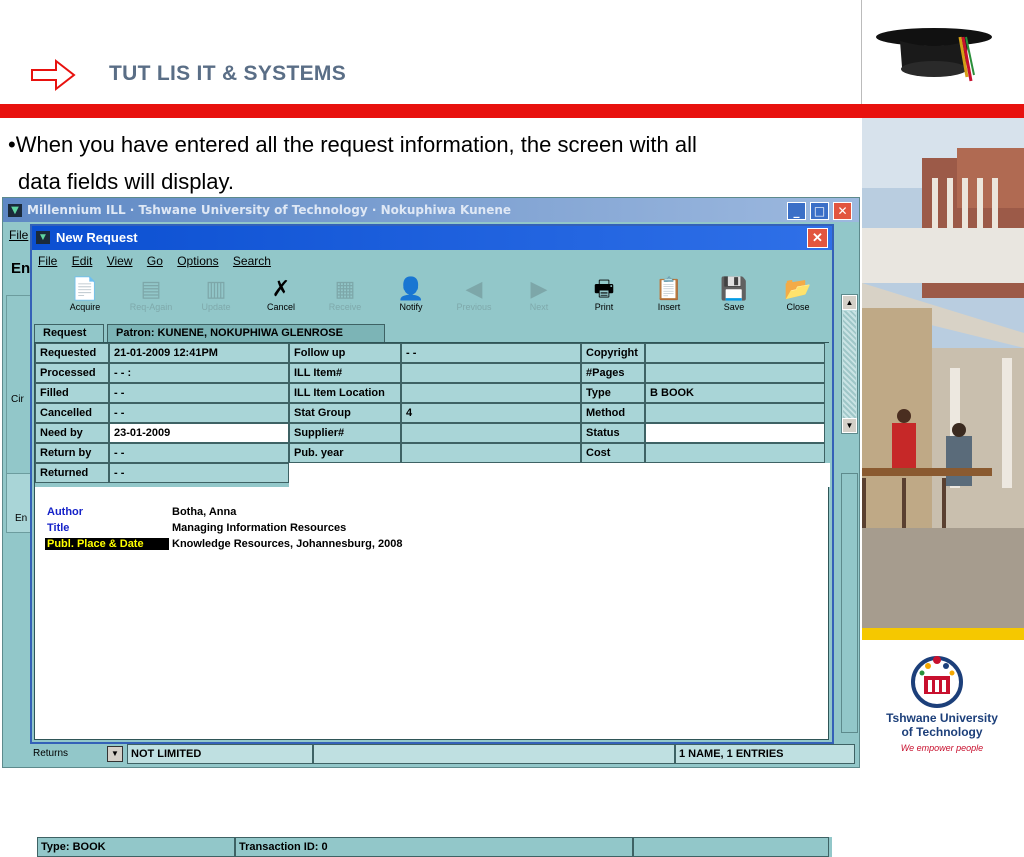 The height and width of the screenshot is (857, 1024). What do you see at coordinates (491, 353) in the screenshot?
I see `field-follow-up: - -` at bounding box center [491, 353].